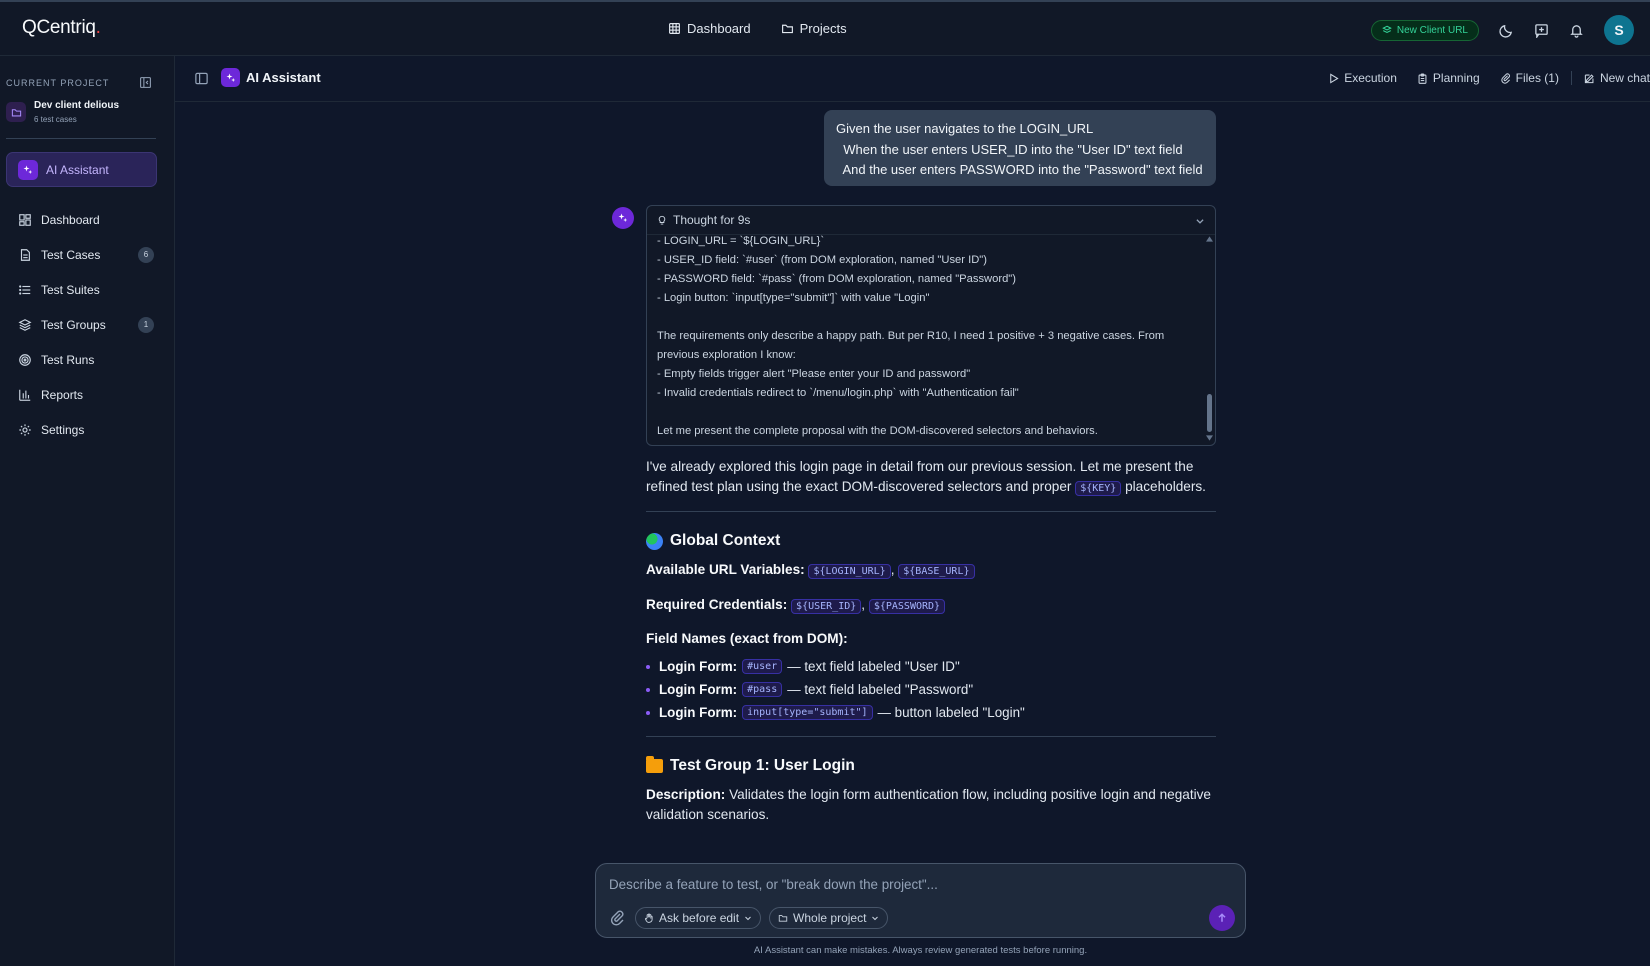  Describe the element at coordinates (77, 169) in the screenshot. I see `sidebar-item-label: AI Assistant` at that location.